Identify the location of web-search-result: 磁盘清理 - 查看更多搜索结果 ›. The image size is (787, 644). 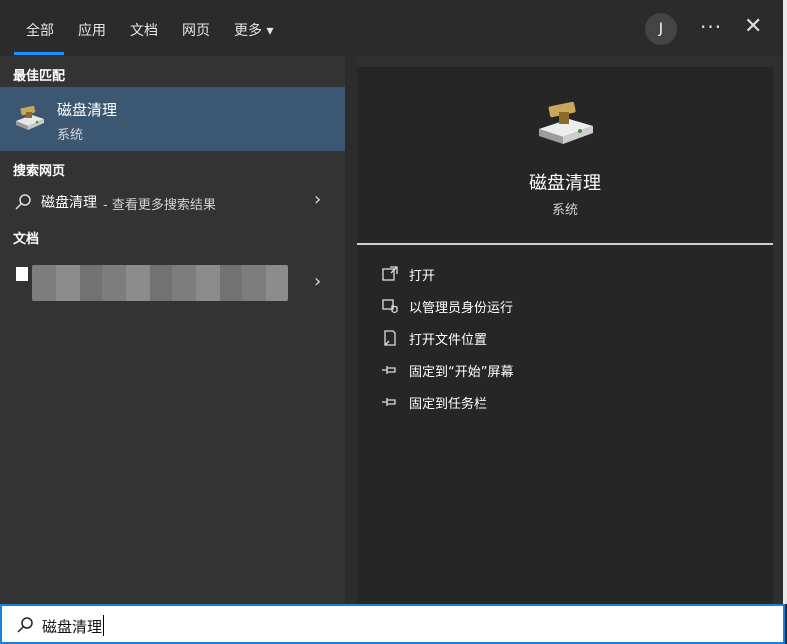
(172, 202).